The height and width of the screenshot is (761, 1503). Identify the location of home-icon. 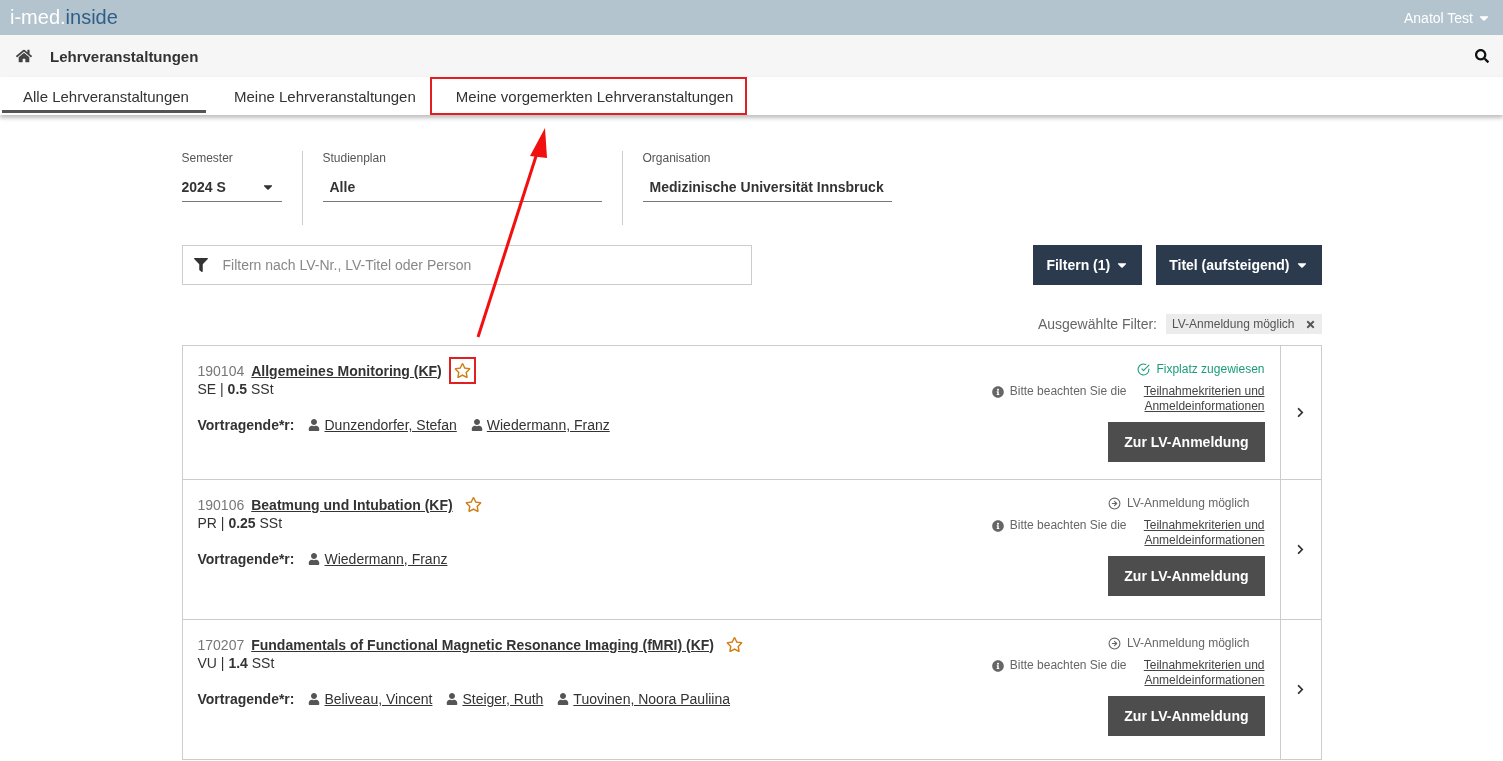
(24, 56).